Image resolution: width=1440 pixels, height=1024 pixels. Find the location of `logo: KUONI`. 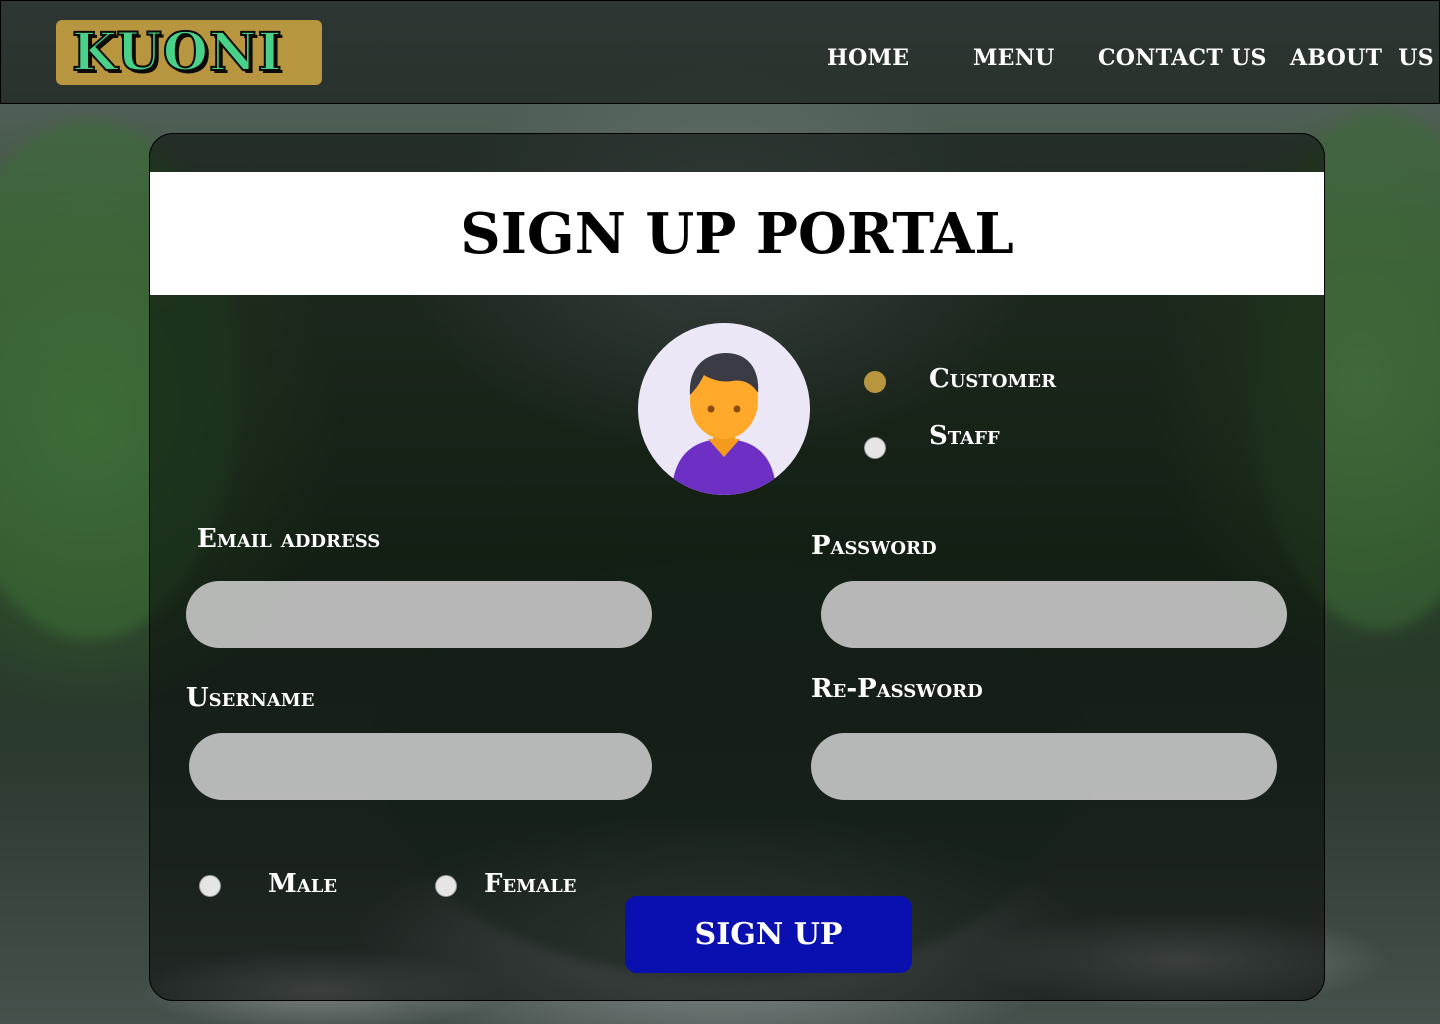

logo: KUONI is located at coordinates (189, 52).